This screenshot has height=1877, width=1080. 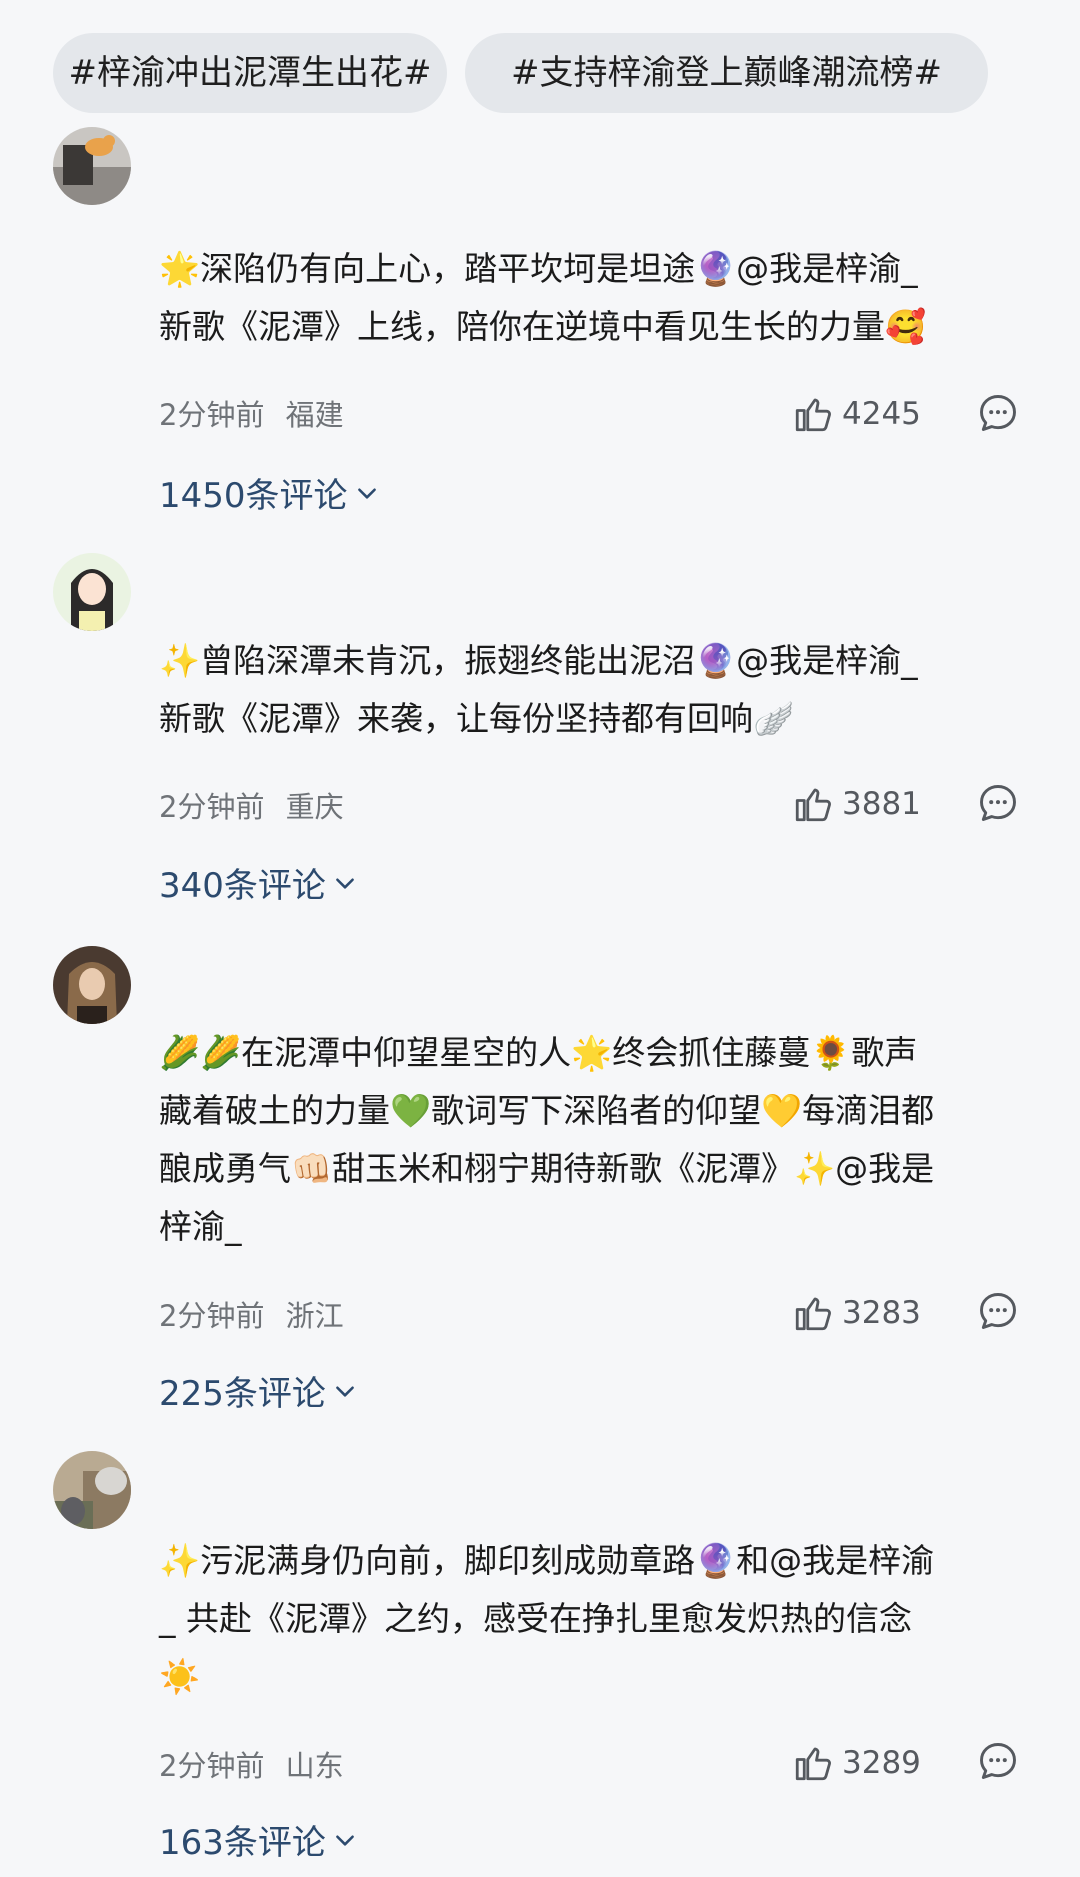 I want to click on view-replies-link: 1450条评论, so click(x=269, y=492).